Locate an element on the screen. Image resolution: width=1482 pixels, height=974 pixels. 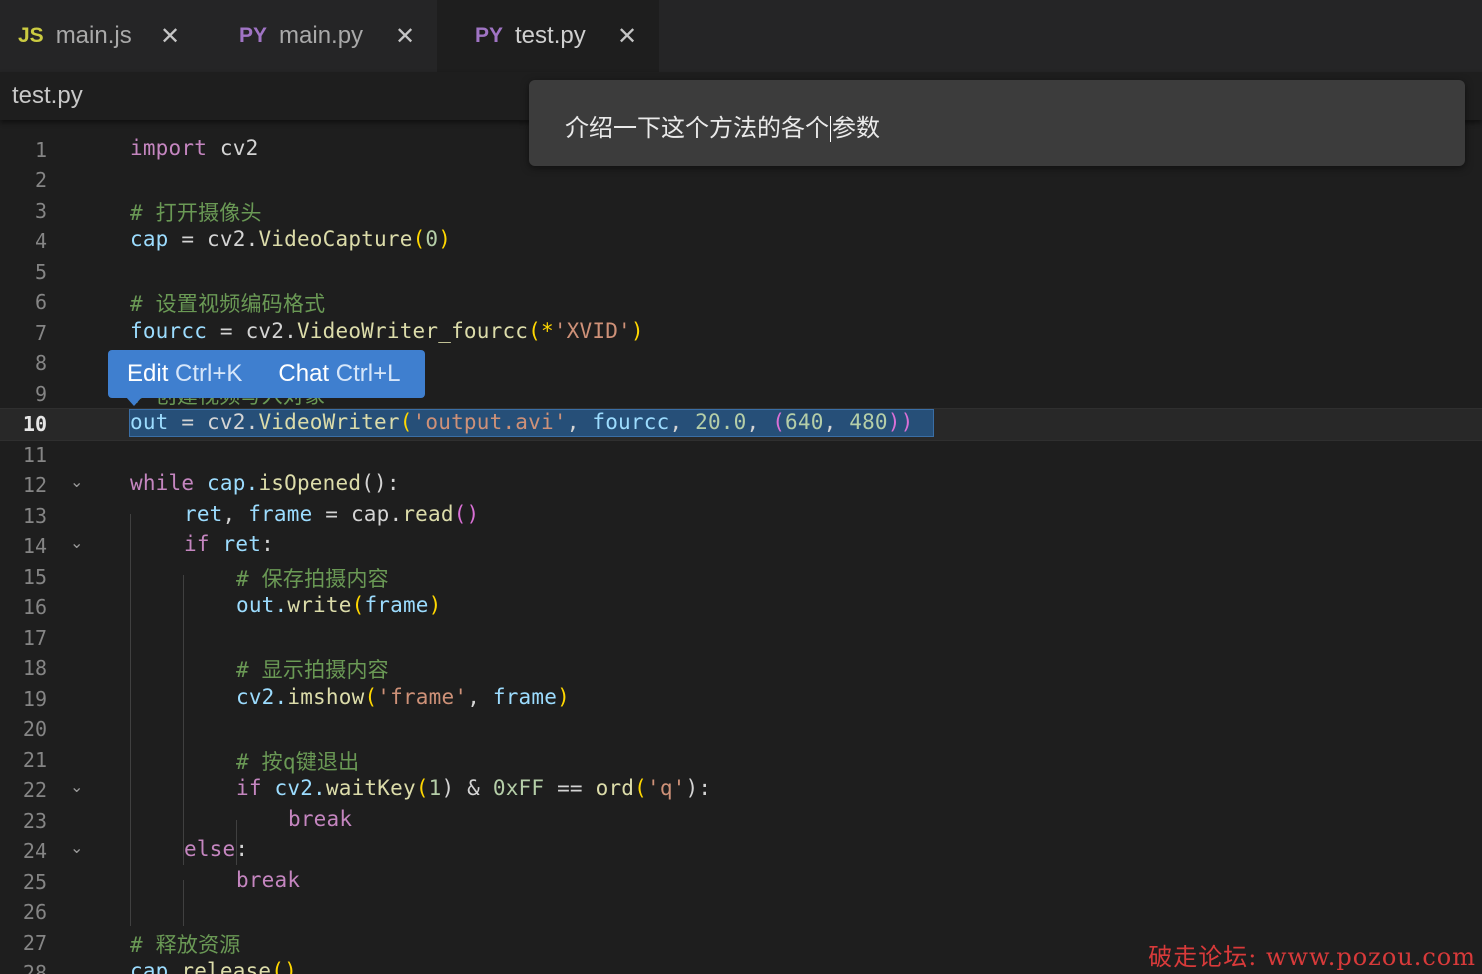
edit-shortcut: Ctrl+K is located at coordinates (209, 373).